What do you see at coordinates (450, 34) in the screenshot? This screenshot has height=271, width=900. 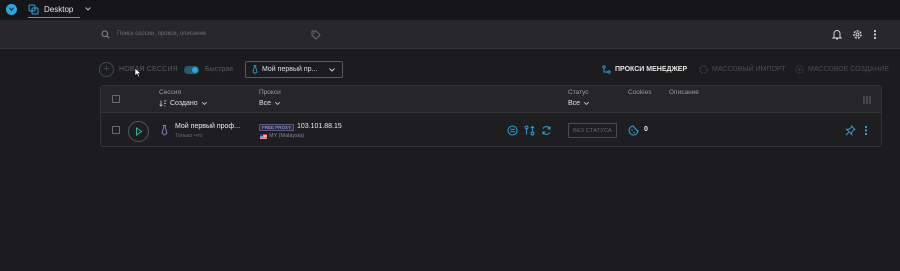 I see `search-bar: Поиск сессии, прокси, описание` at bounding box center [450, 34].